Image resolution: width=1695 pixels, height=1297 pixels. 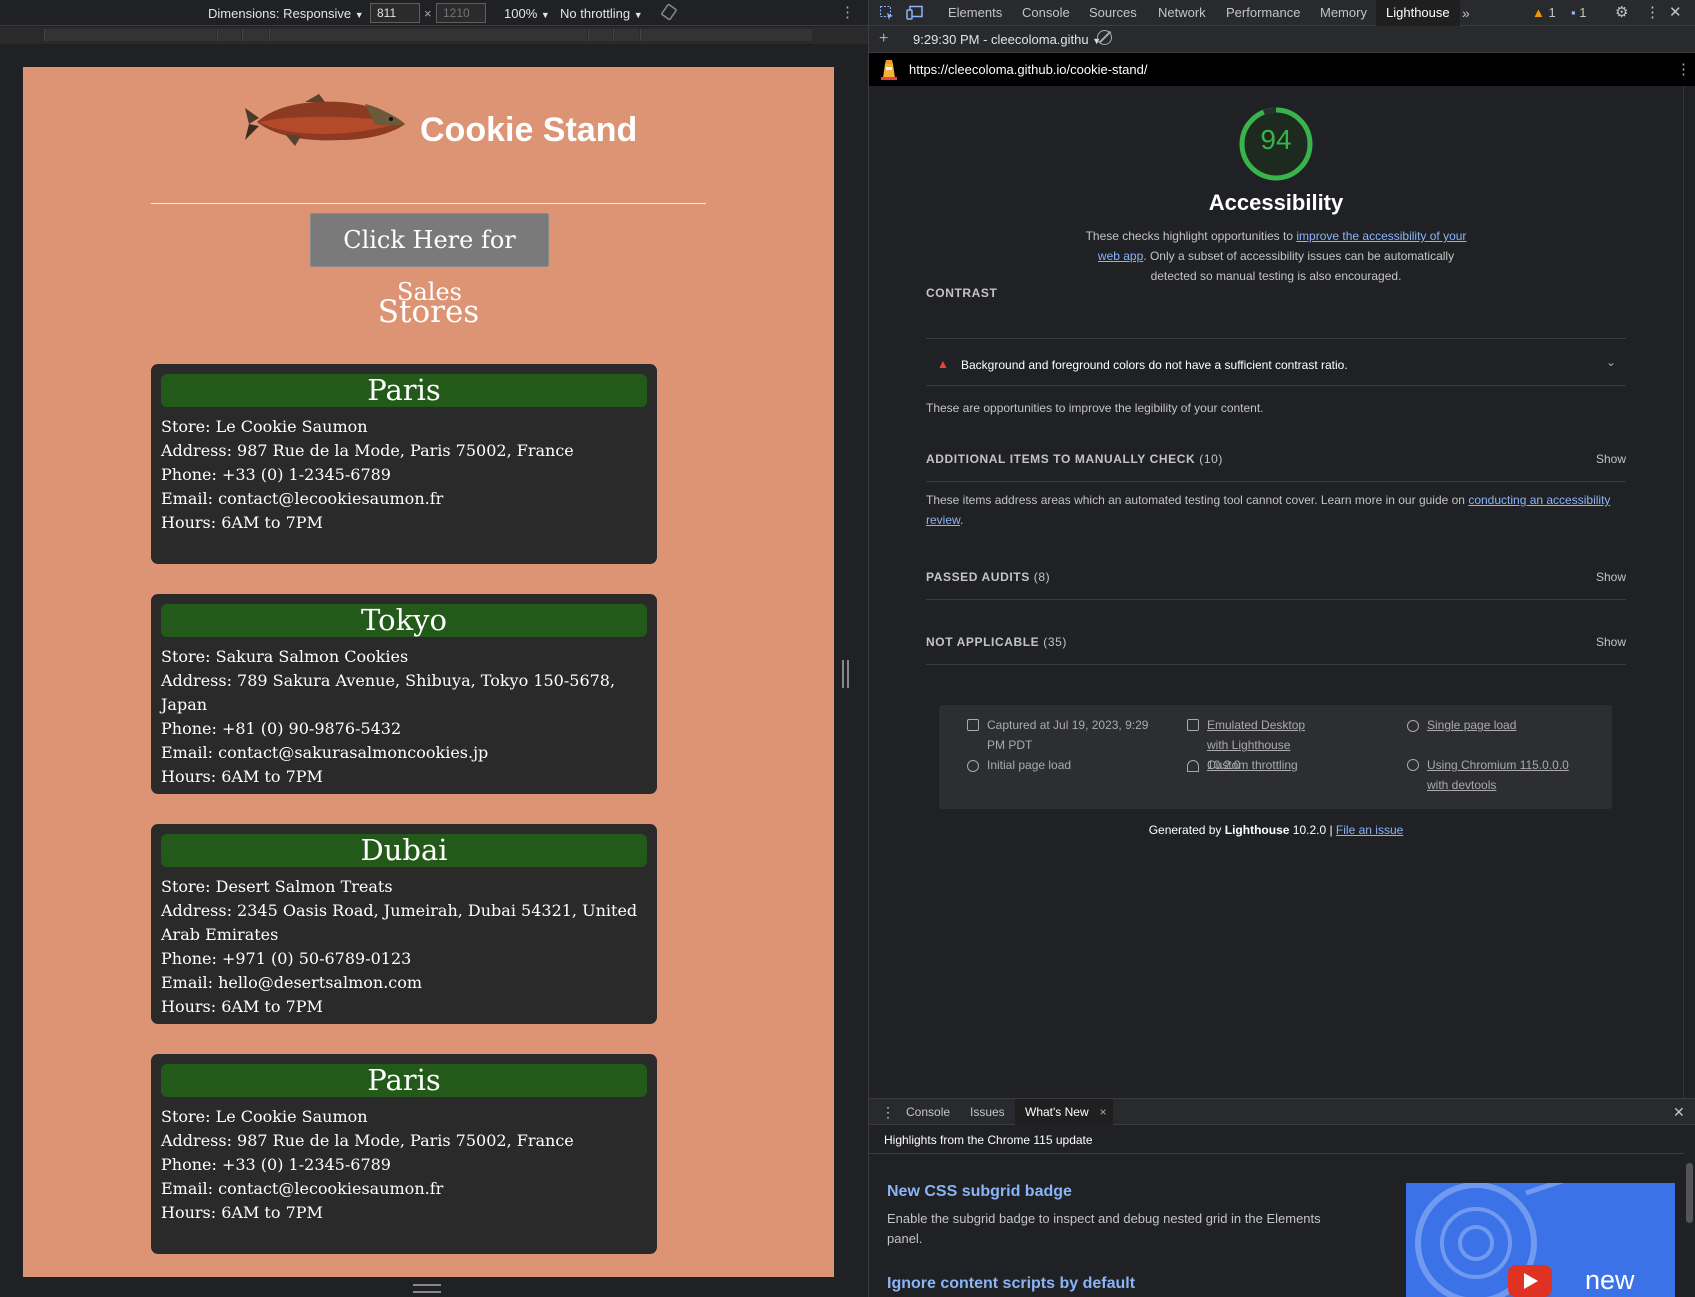 I want to click on store-hours: Hours: 6AM to 7PM, so click(x=242, y=1006).